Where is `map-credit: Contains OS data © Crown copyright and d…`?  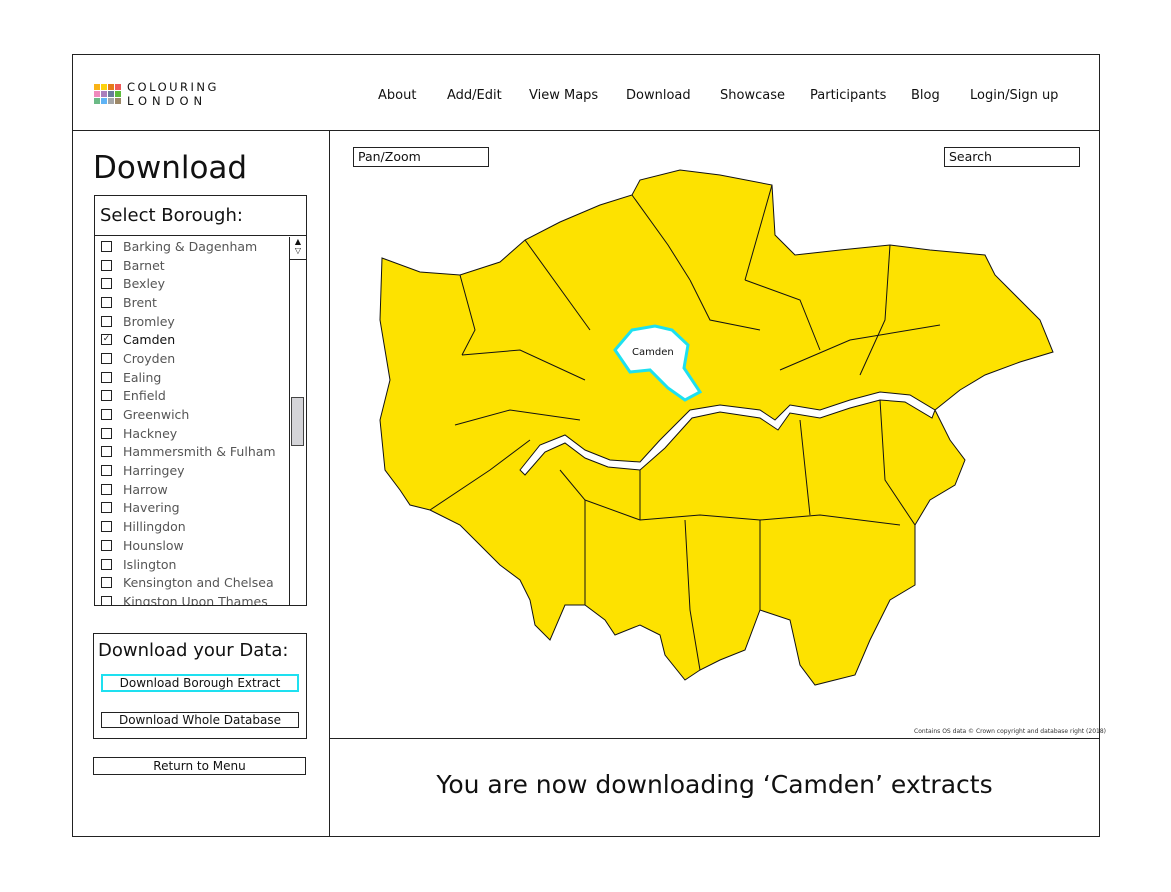
map-credit: Contains OS data © Crown copyright and d… is located at coordinates (1010, 731).